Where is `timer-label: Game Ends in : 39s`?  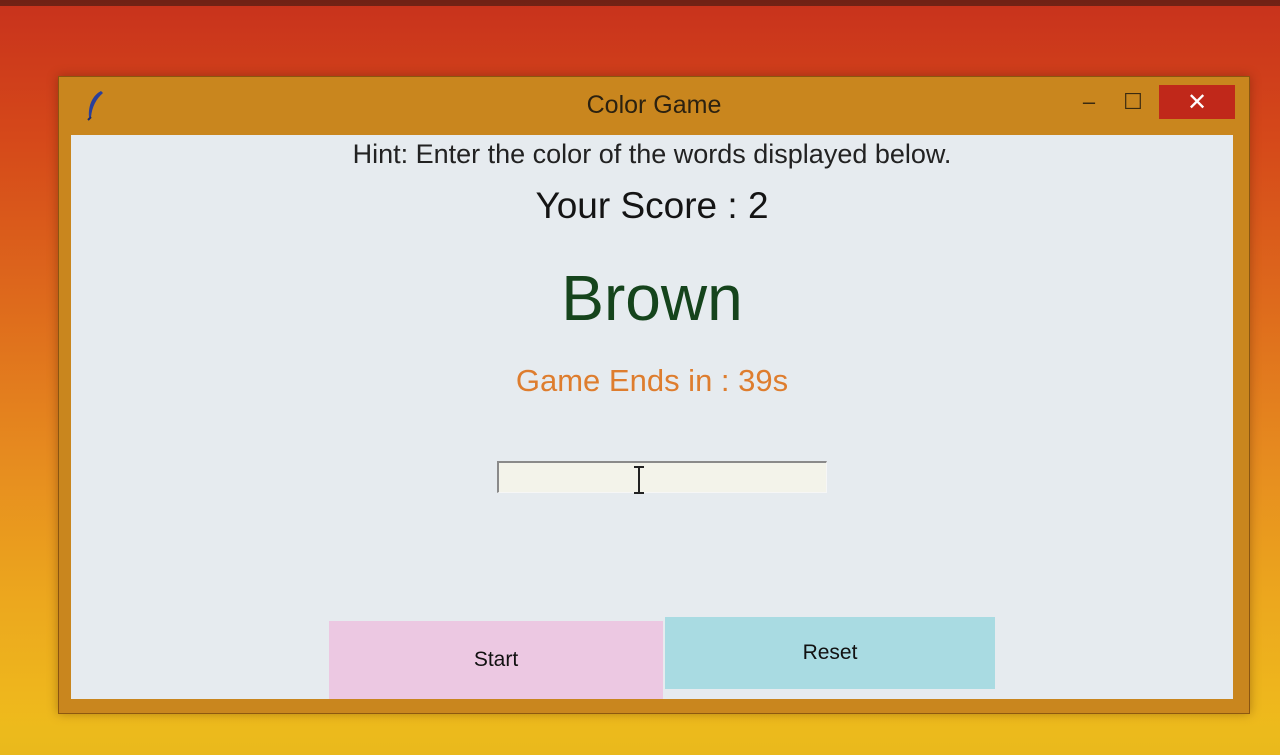 timer-label: Game Ends in : 39s is located at coordinates (652, 380).